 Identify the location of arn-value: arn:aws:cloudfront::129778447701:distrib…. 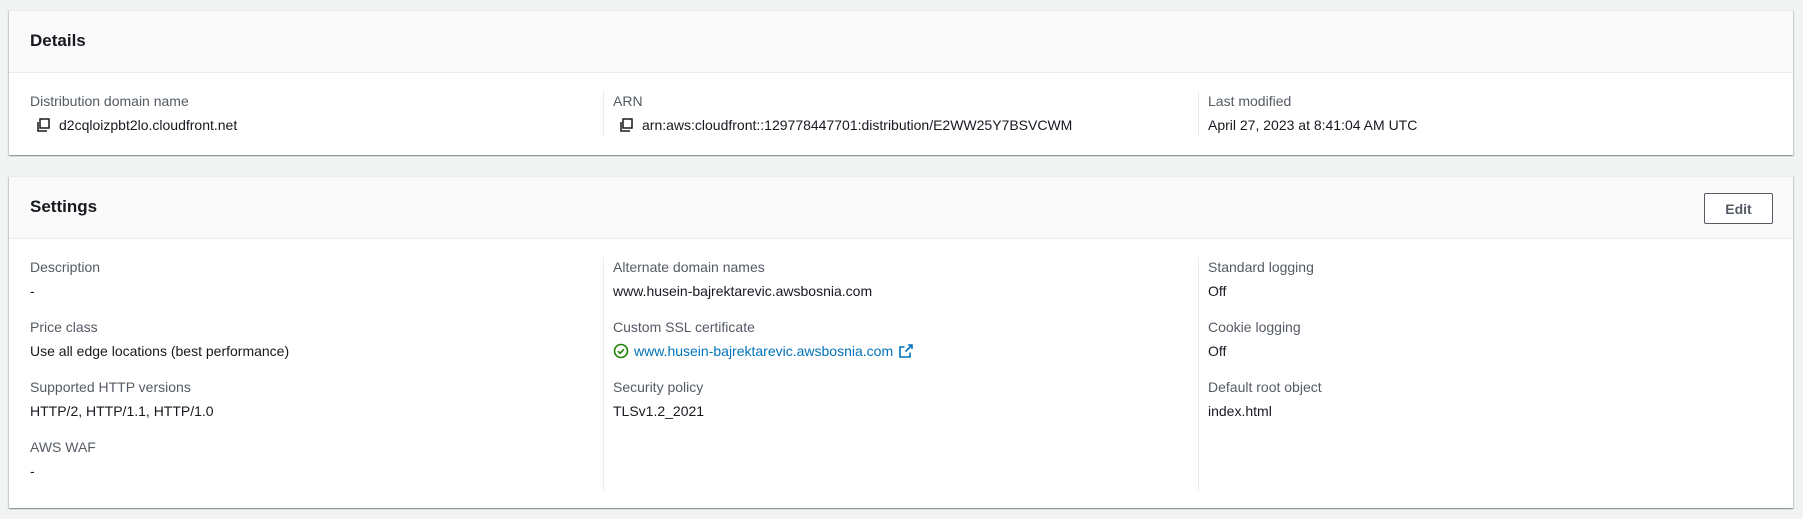
(857, 125).